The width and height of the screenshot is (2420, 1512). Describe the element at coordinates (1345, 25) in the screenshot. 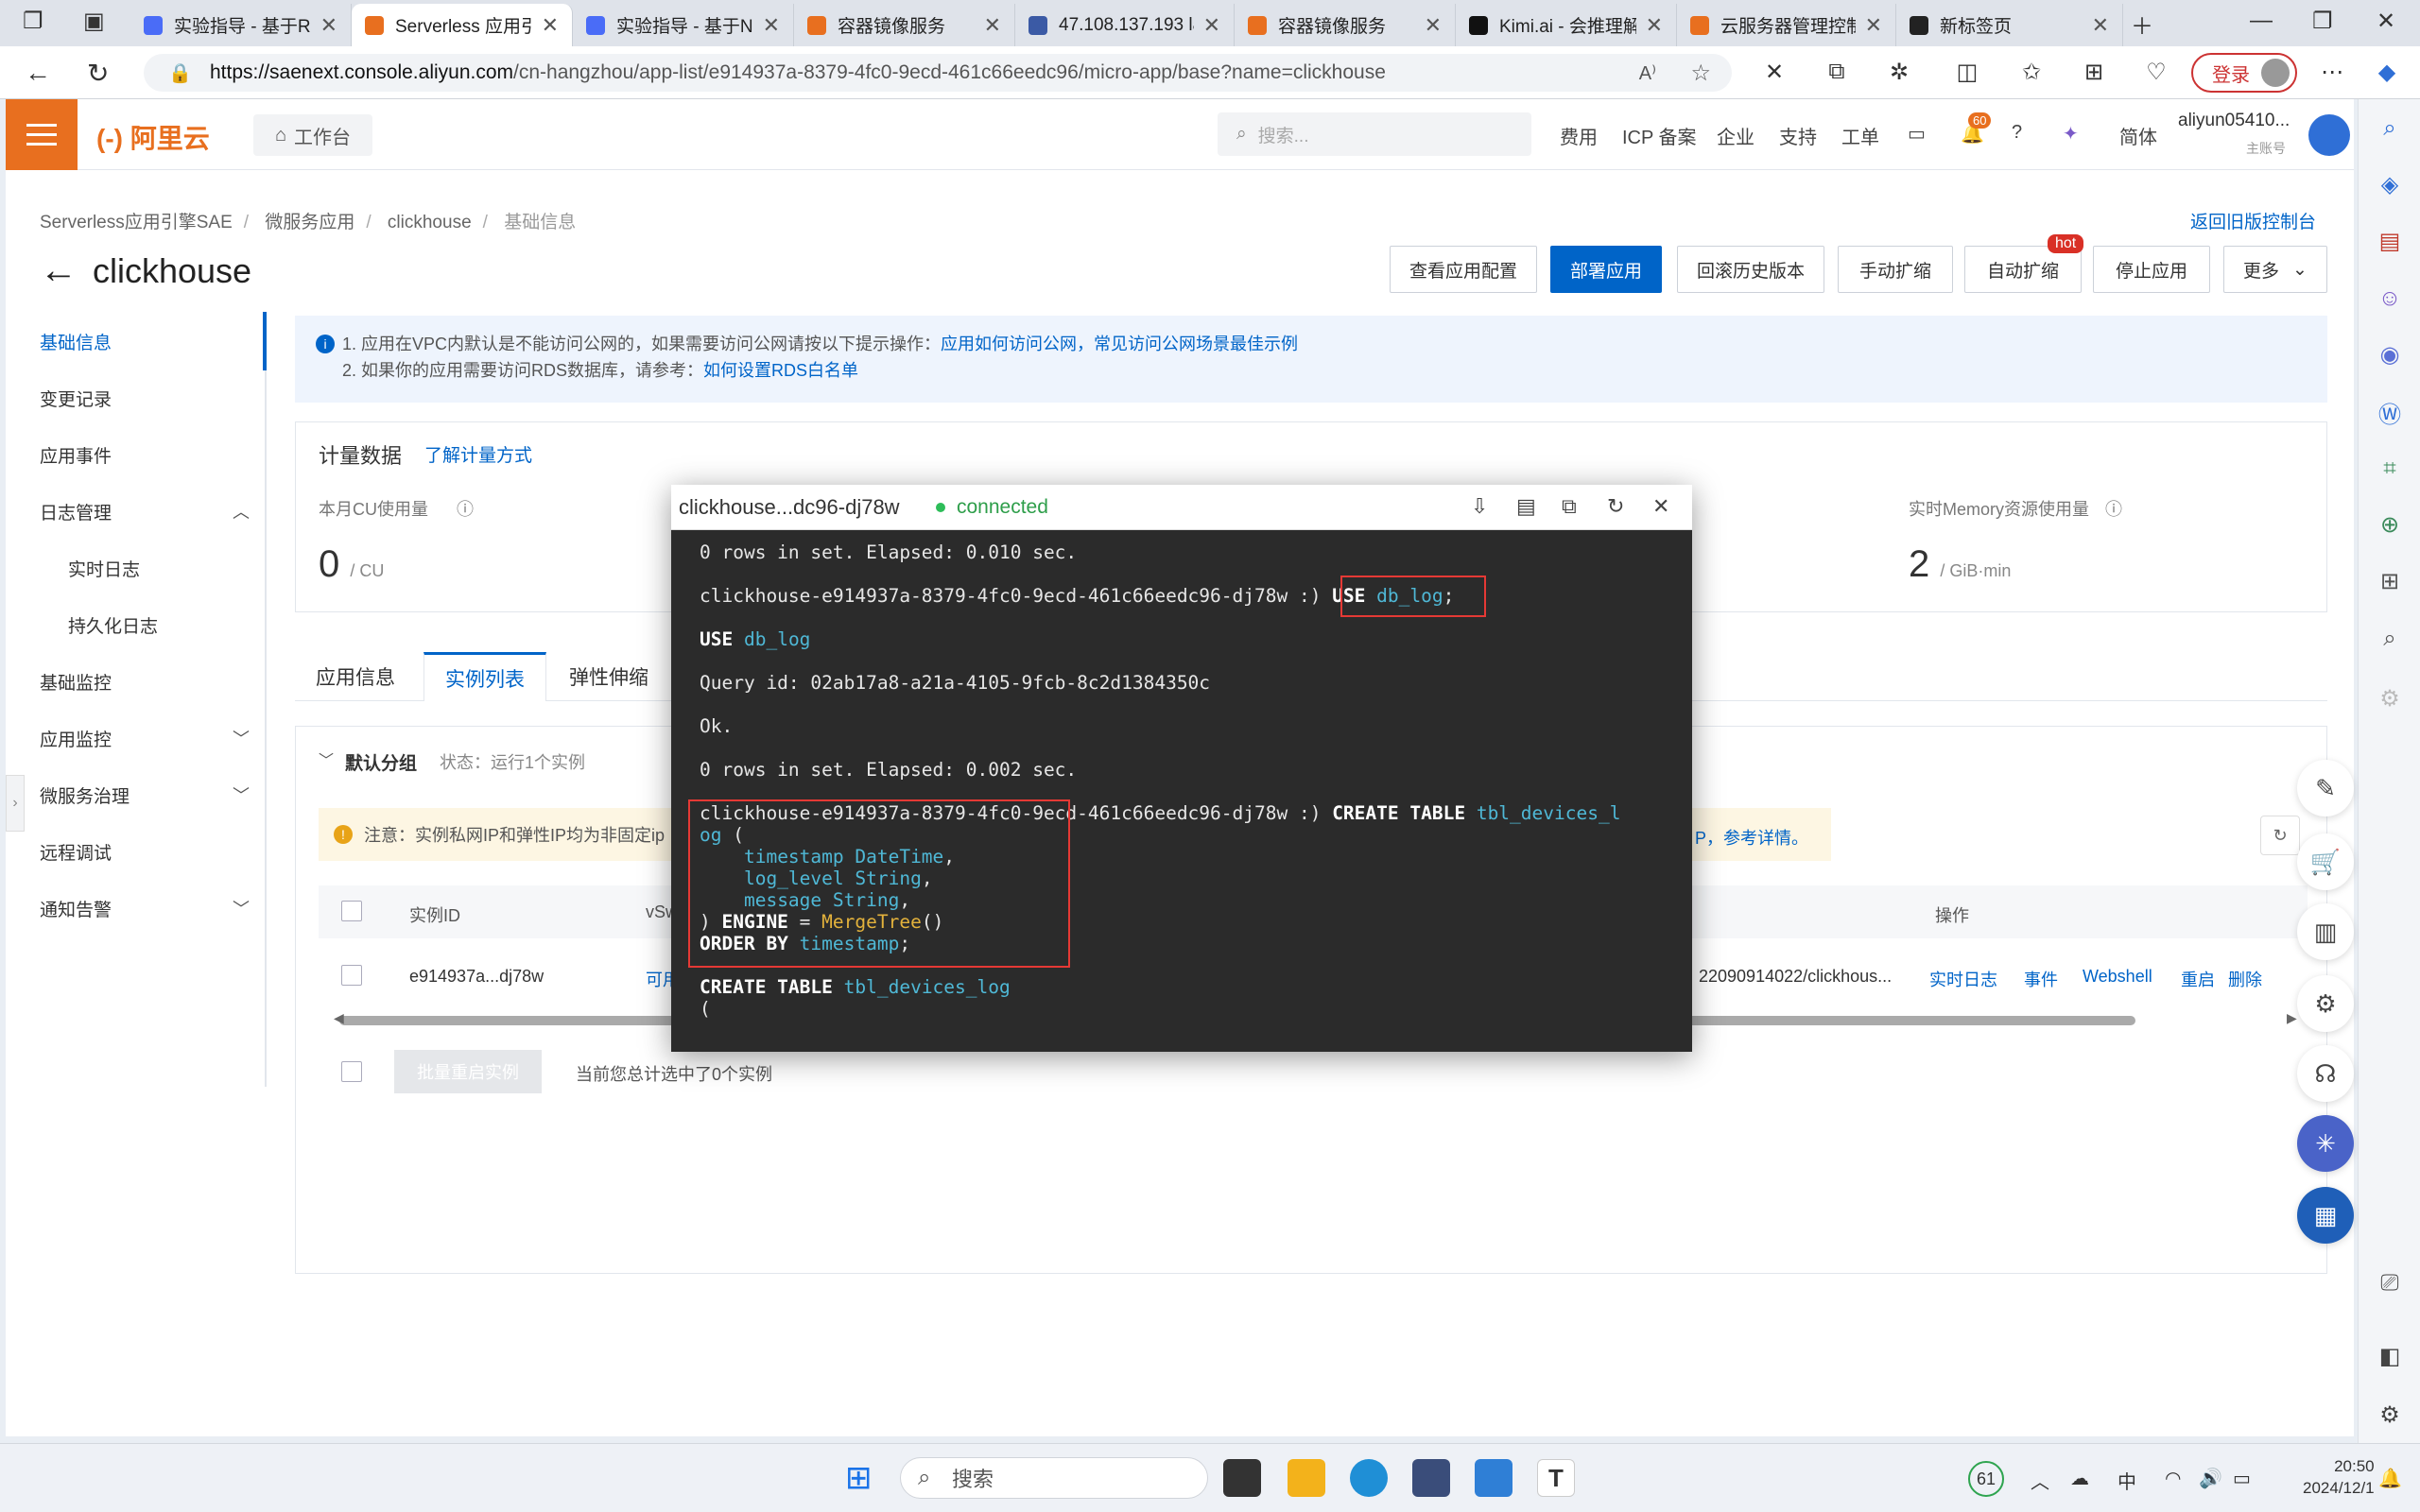

I see `browser-tab: 容器镜像服务 ✕` at that location.